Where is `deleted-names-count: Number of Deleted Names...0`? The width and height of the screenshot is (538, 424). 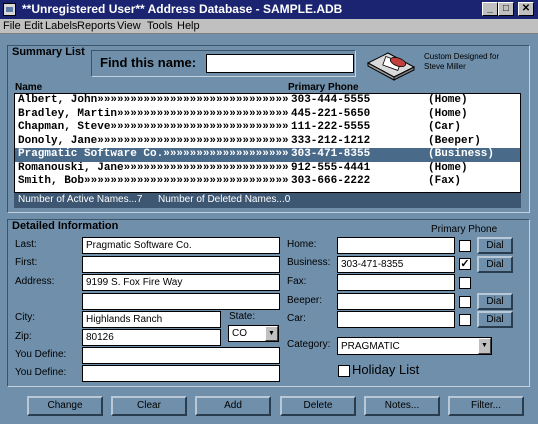
deleted-names-count: Number of Deleted Names...0 is located at coordinates (224, 199).